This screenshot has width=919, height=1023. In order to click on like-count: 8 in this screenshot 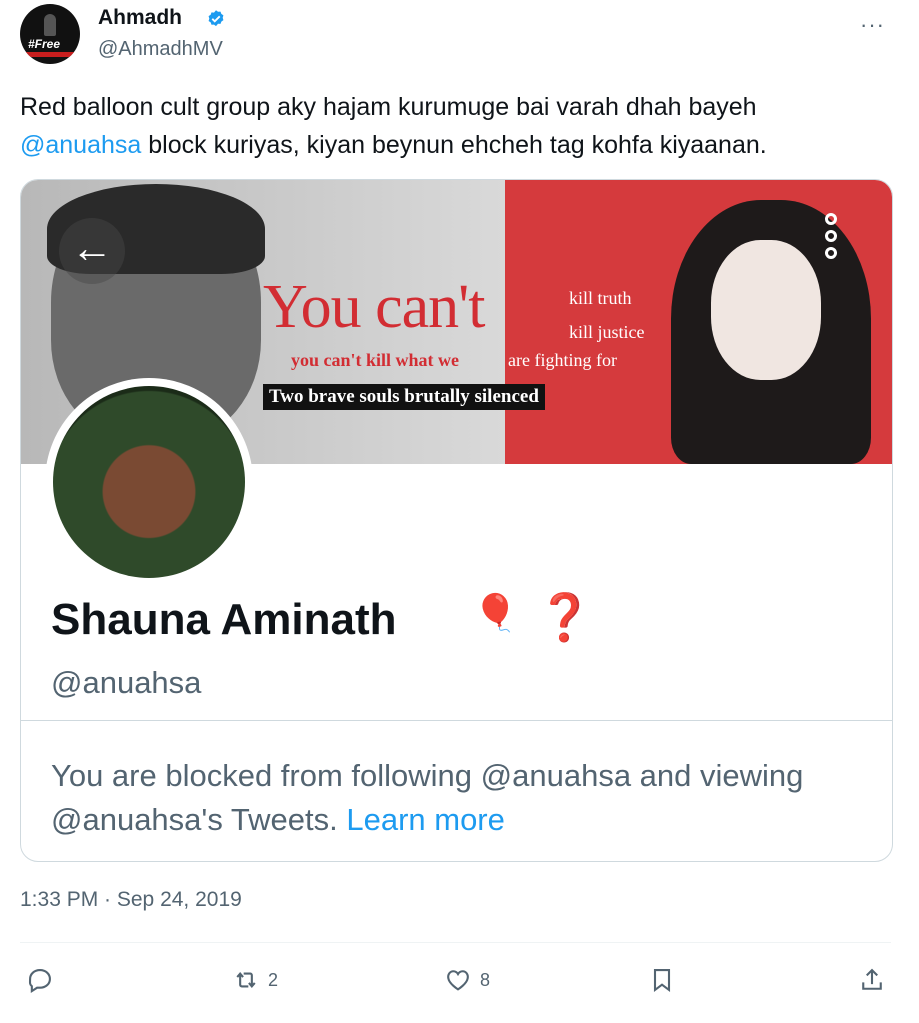, I will do `click(485, 979)`.